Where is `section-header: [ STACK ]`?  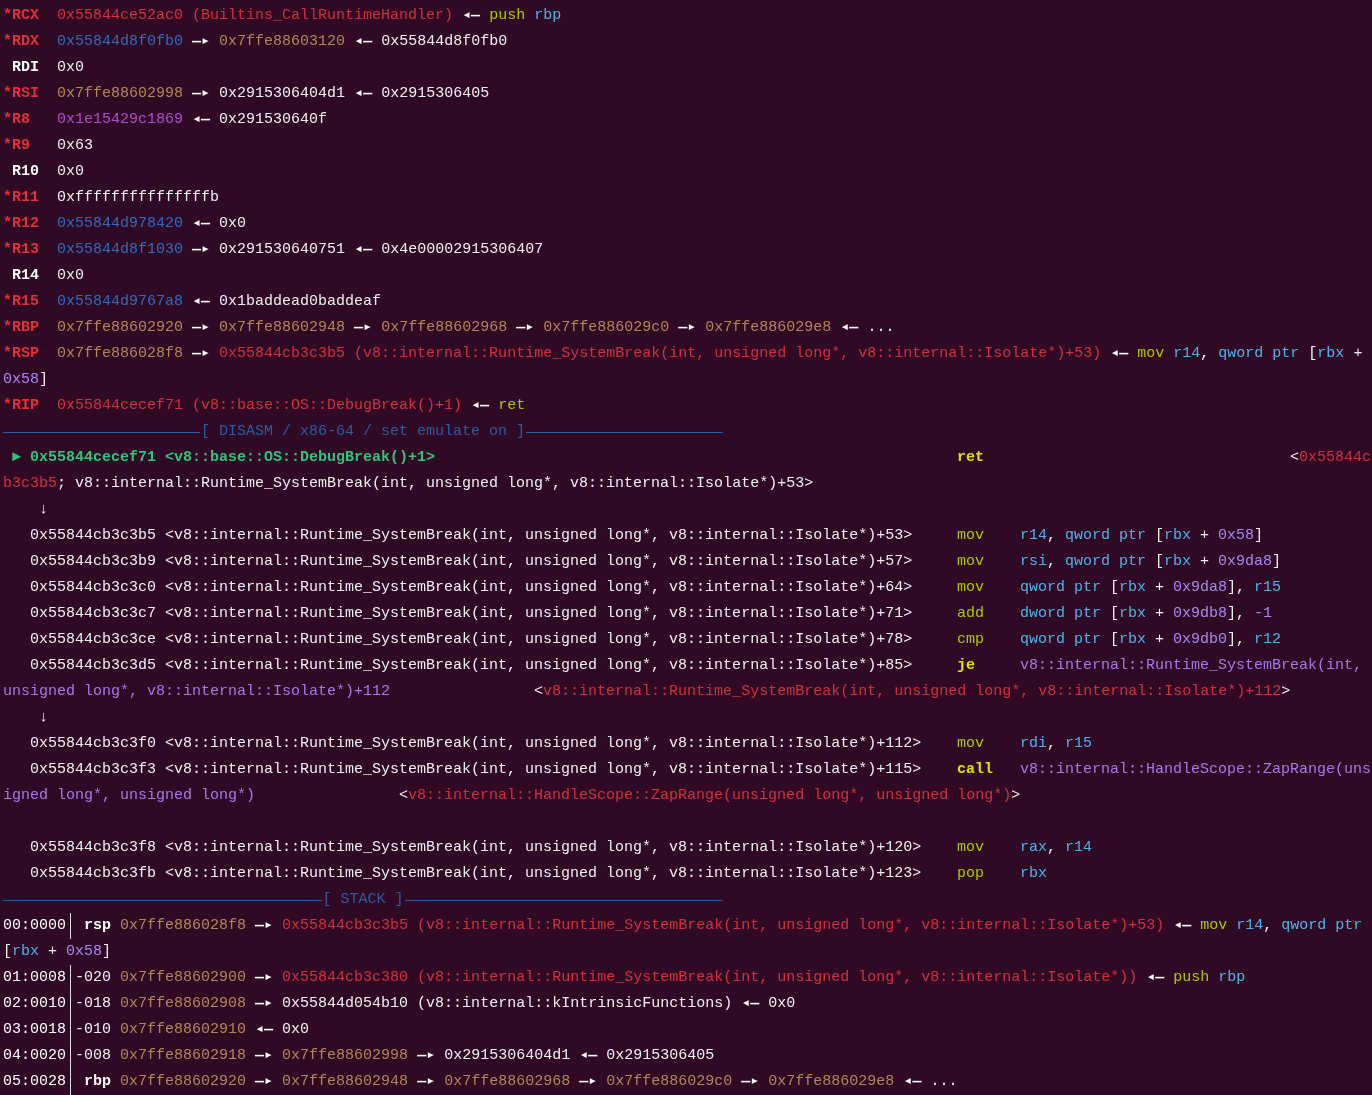 section-header: [ STACK ] is located at coordinates (363, 900).